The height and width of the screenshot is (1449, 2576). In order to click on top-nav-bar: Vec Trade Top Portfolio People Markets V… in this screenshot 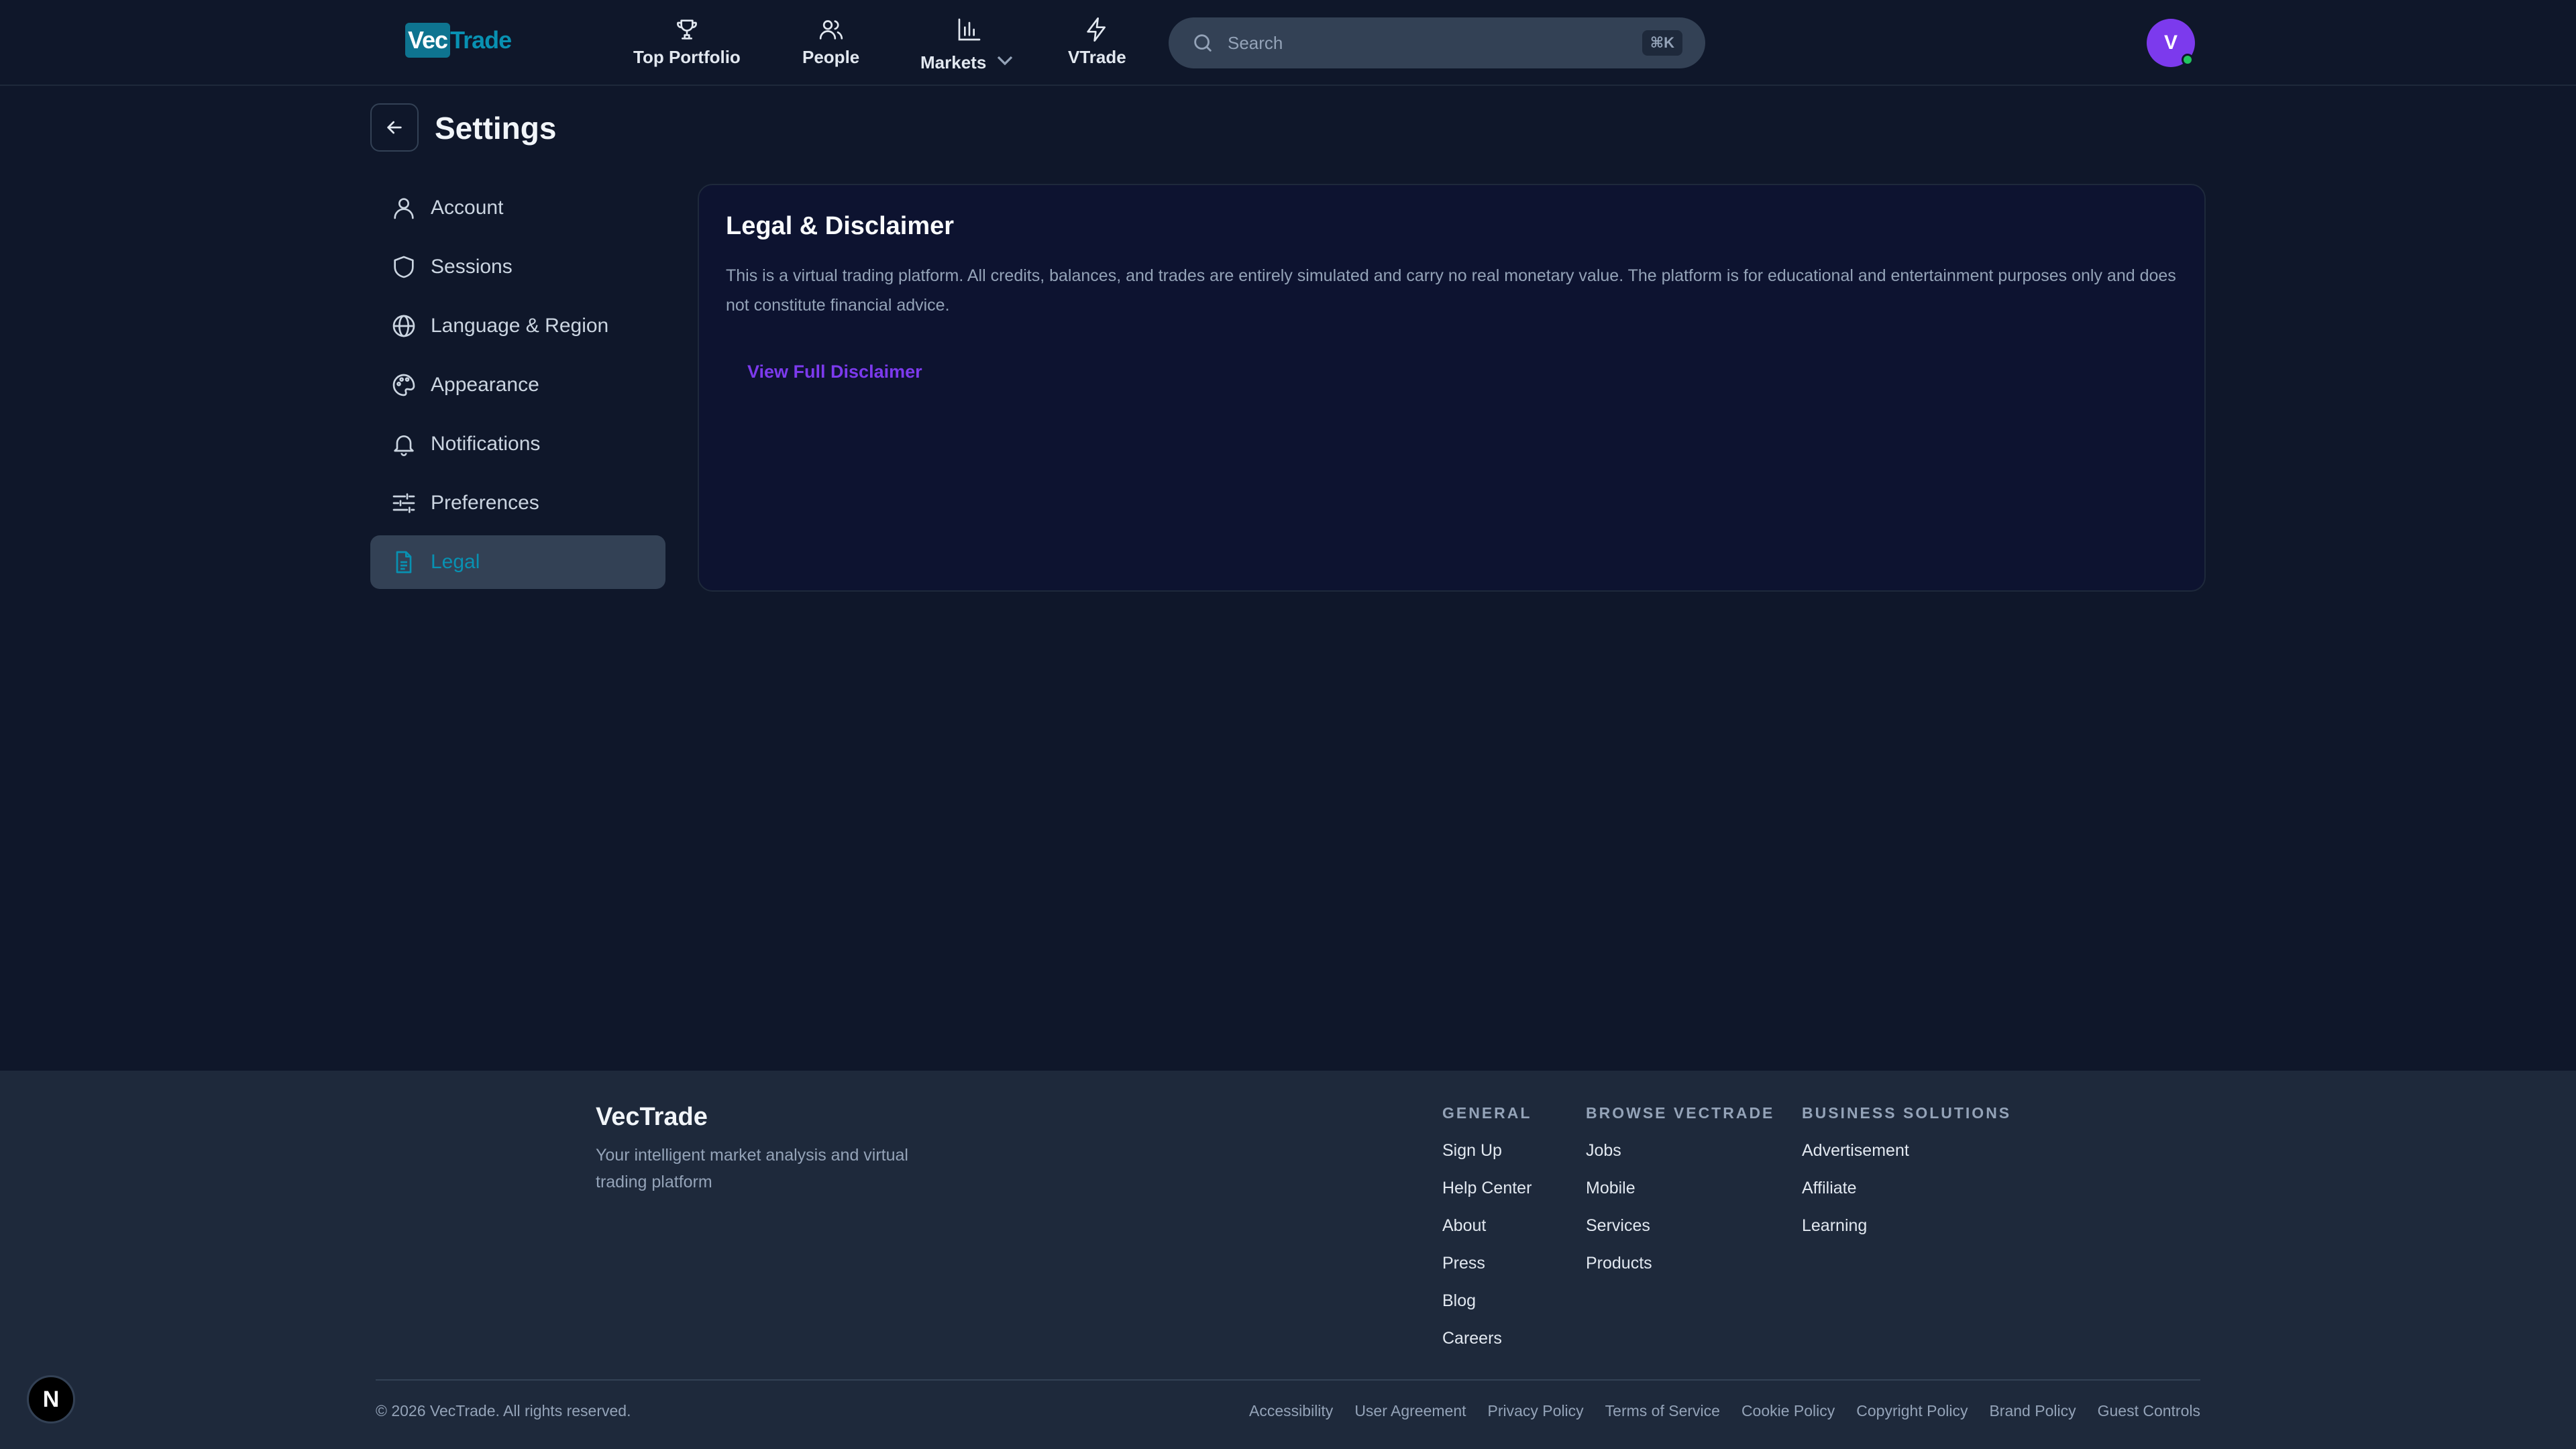, I will do `click(1288, 43)`.